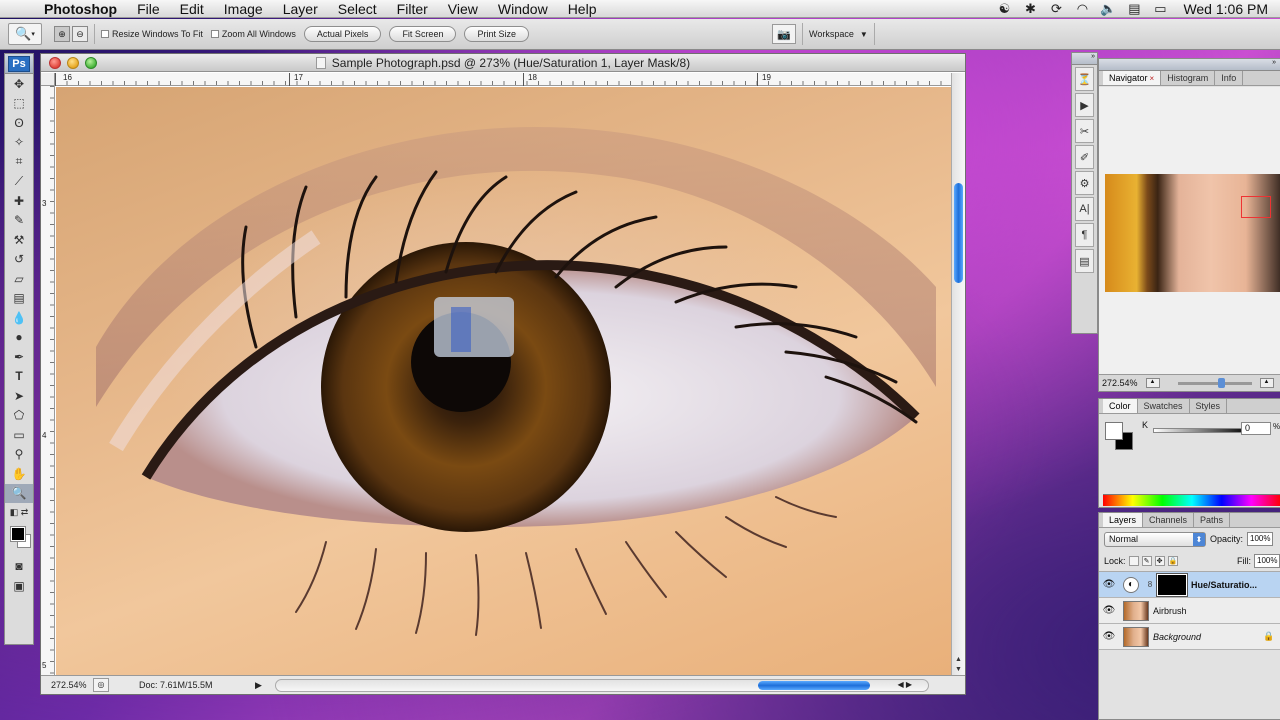  What do you see at coordinates (1120, 406) in the screenshot?
I see `tab-color: Color` at bounding box center [1120, 406].